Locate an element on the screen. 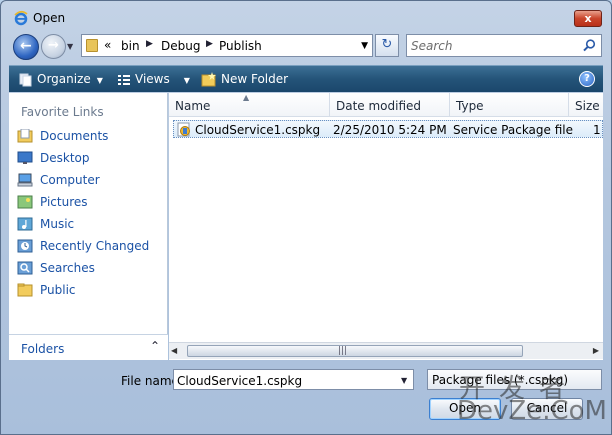 This screenshot has height=435, width=612. service-package-file-icon is located at coordinates (183, 129).